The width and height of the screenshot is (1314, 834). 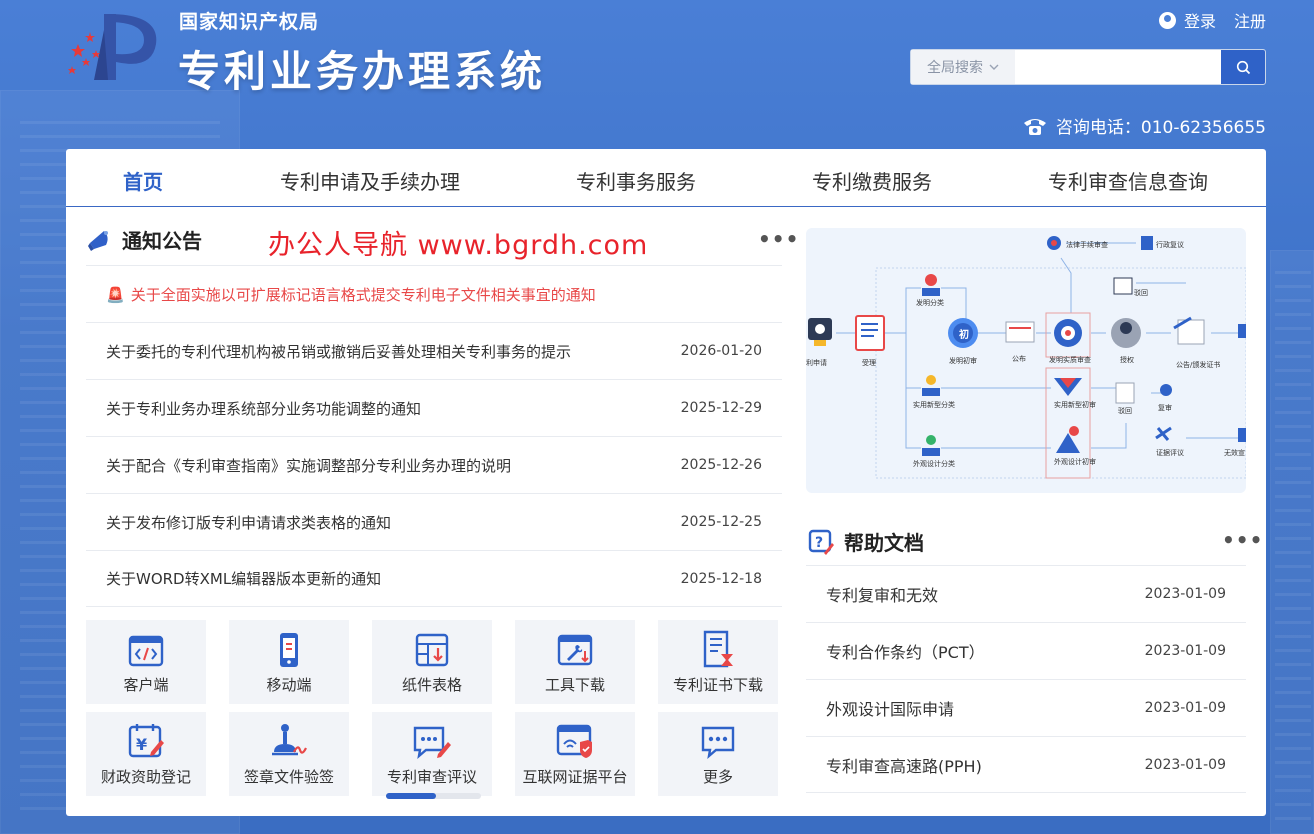 What do you see at coordinates (872, 180) in the screenshot?
I see `tab-fees: 专利缴费服务` at bounding box center [872, 180].